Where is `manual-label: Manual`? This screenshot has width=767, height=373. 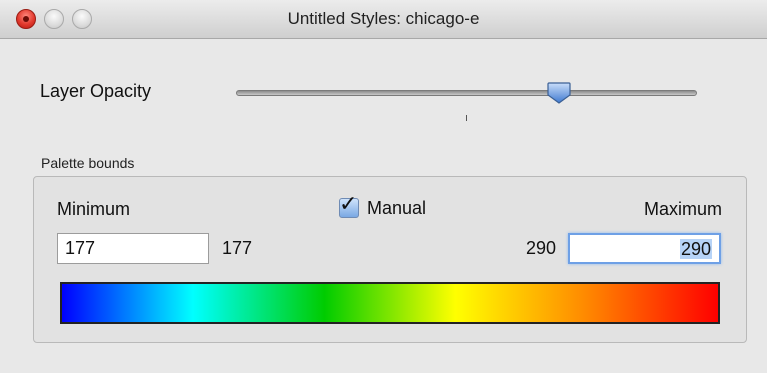
manual-label: Manual is located at coordinates (397, 207).